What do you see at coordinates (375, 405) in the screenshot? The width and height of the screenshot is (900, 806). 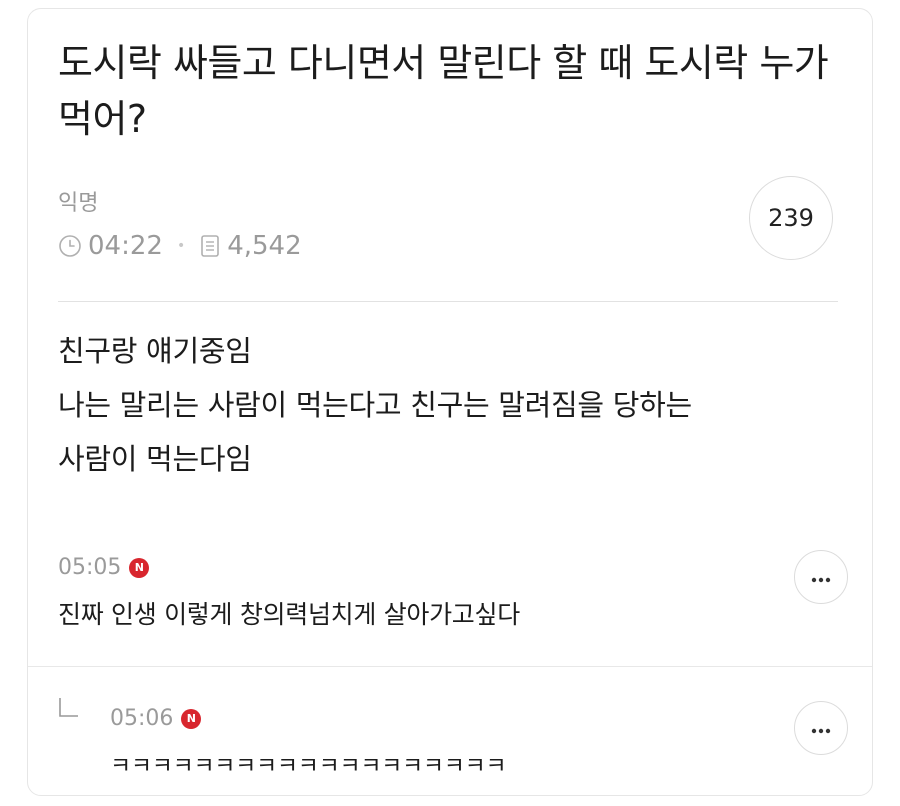 I see `post-body-line: 나는 말리는 사람이 먹는다고 친구는 말려짐을 당하는` at bounding box center [375, 405].